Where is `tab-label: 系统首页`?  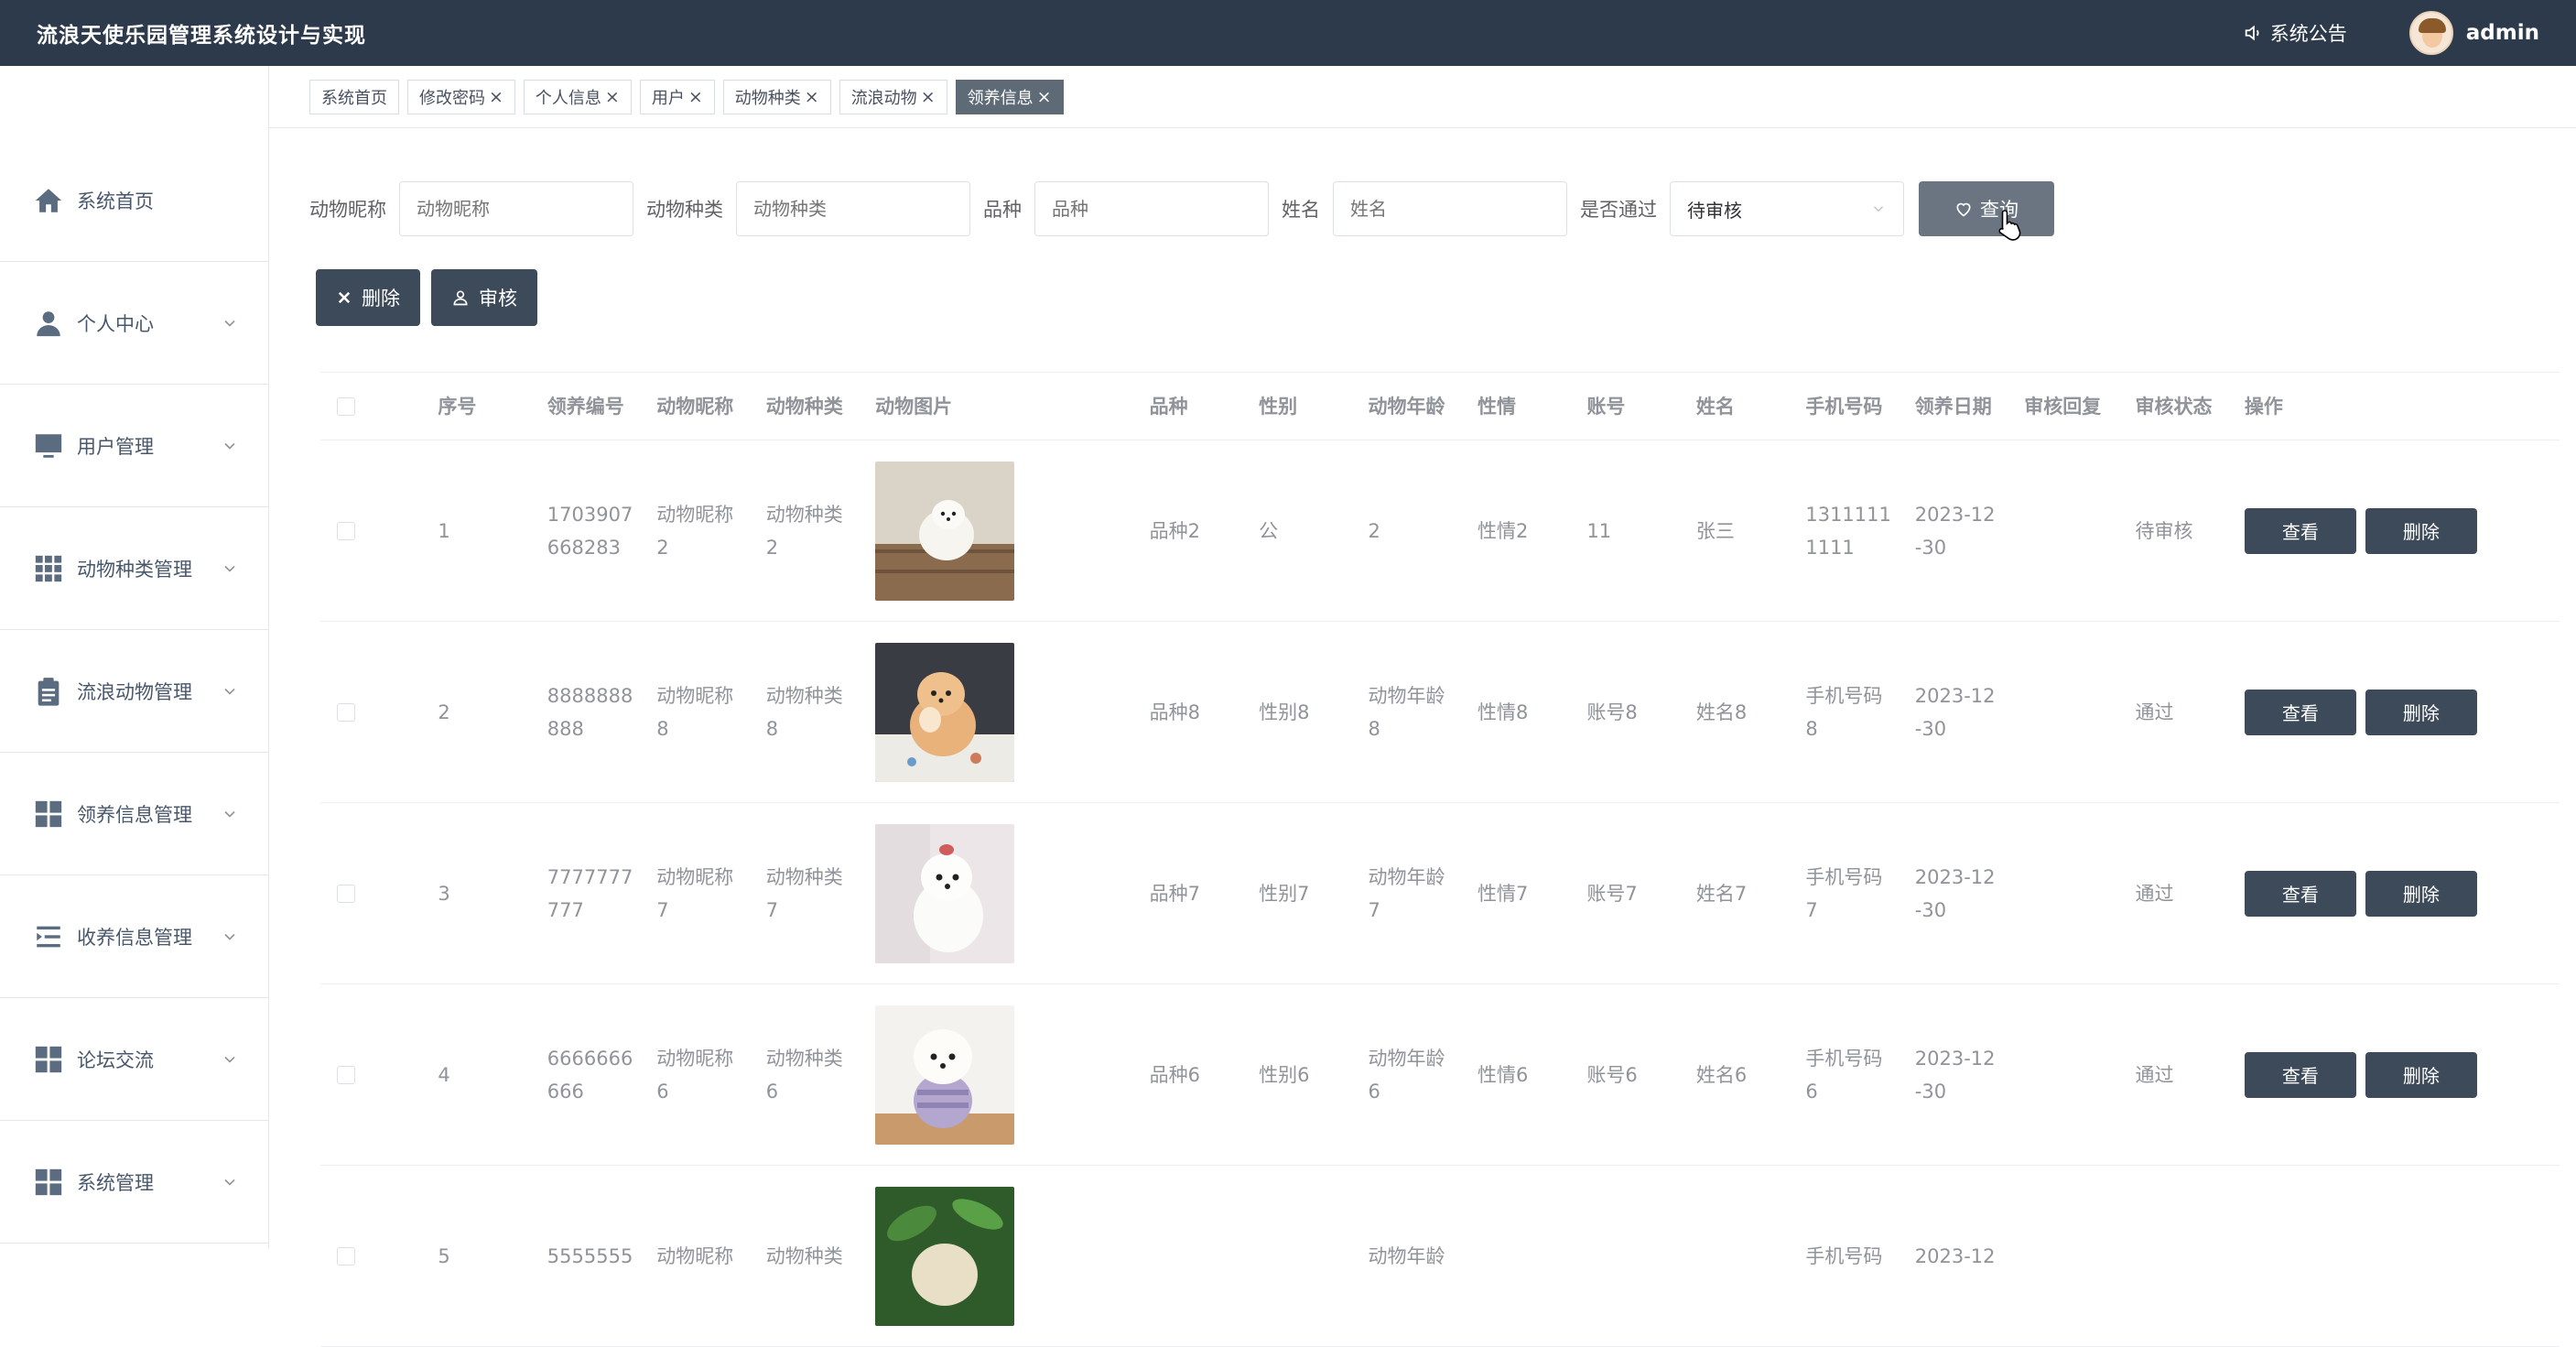 tab-label: 系统首页 is located at coordinates (354, 98).